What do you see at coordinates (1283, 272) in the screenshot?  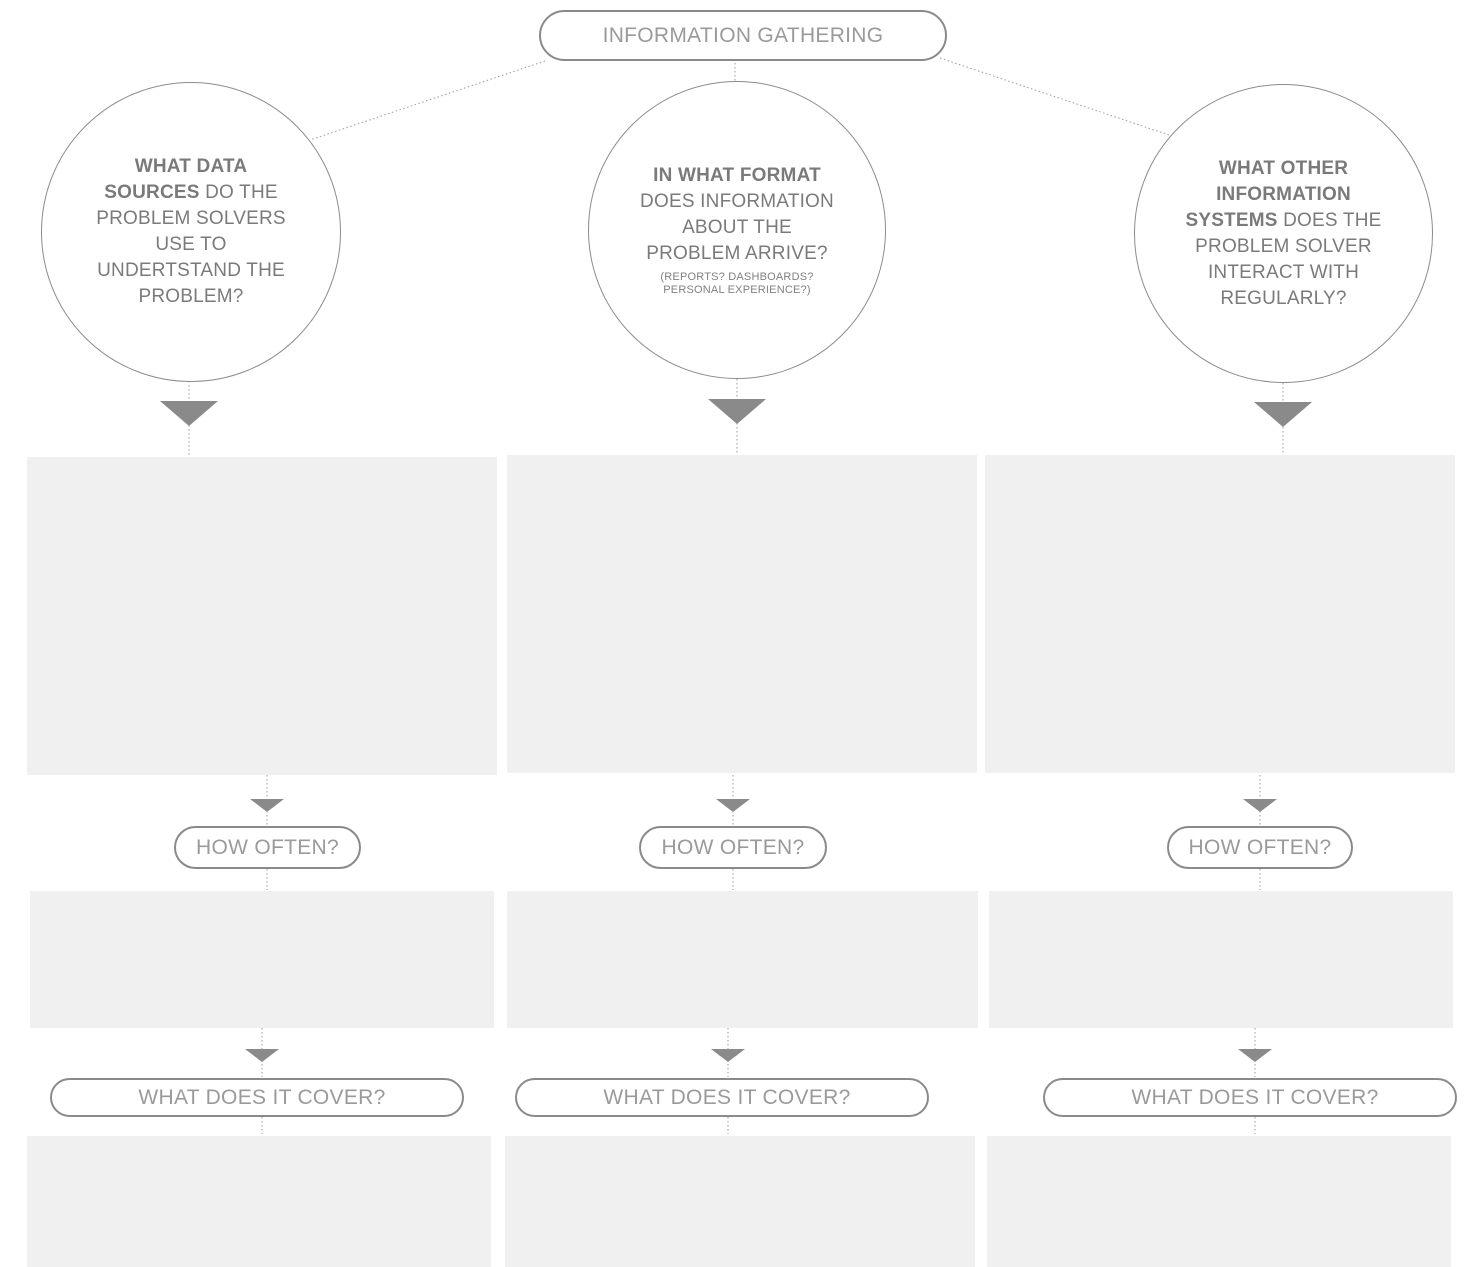 I see `question-3-line-5: INTERACT WITH` at bounding box center [1283, 272].